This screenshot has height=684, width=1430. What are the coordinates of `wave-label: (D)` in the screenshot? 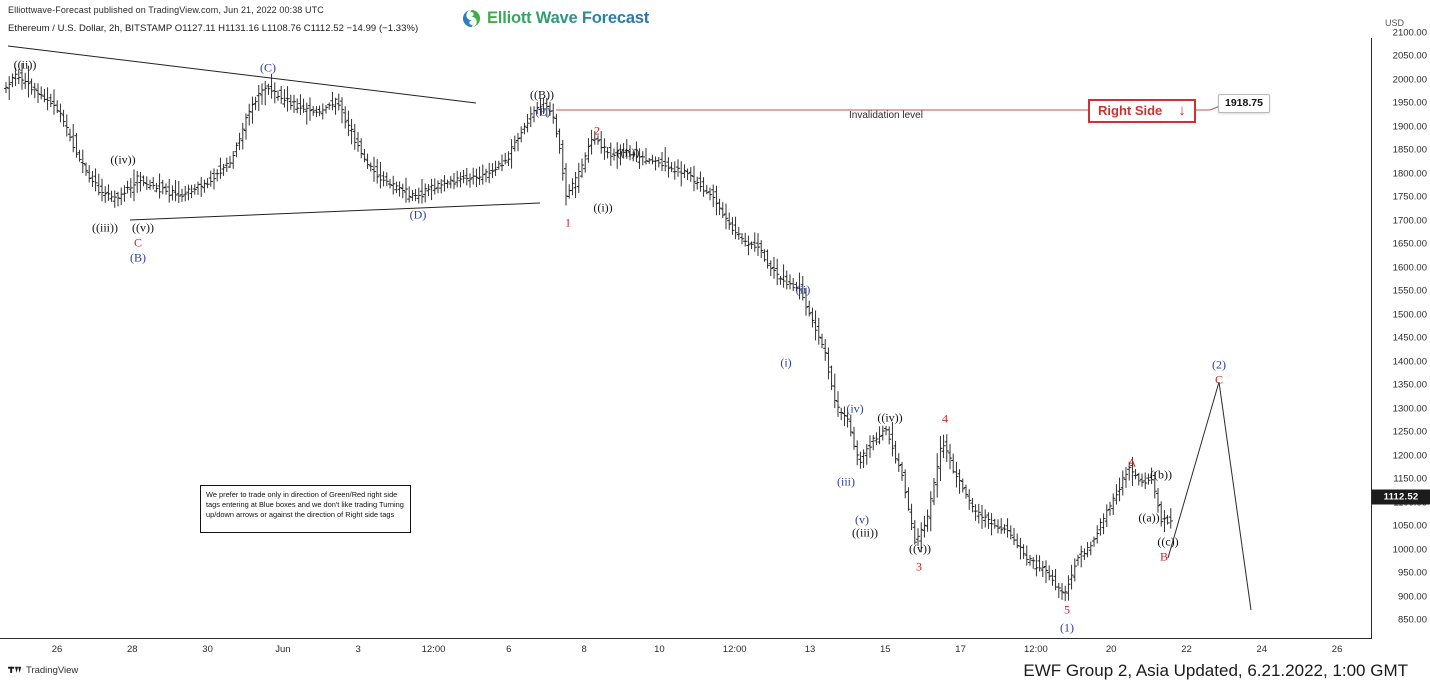 It's located at (418, 214).